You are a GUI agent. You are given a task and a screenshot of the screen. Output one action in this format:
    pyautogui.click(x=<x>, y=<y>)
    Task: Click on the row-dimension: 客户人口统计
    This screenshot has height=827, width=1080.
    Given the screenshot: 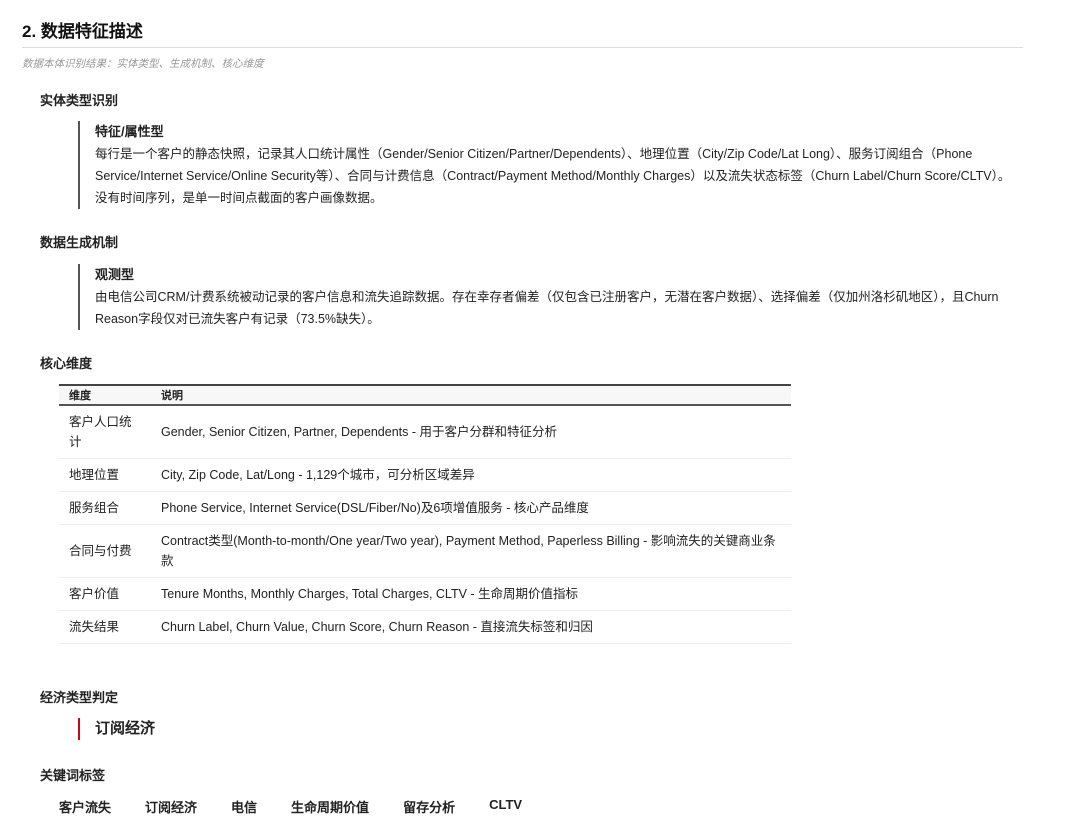 What is the action you would take?
    pyautogui.click(x=105, y=432)
    